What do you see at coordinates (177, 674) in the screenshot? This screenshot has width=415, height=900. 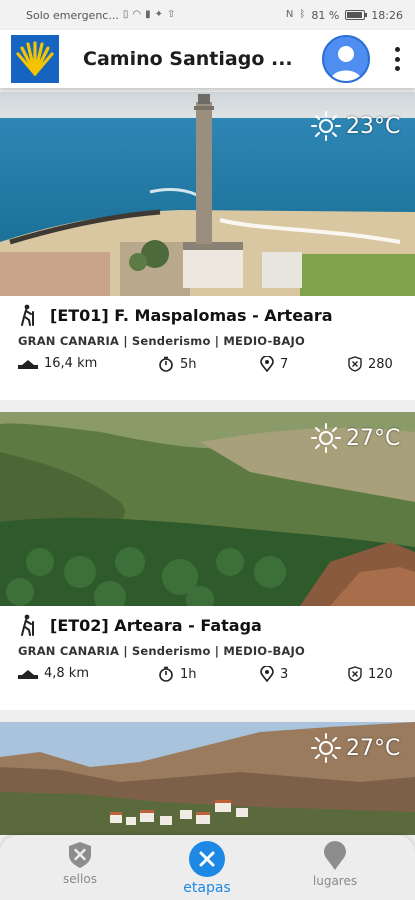 I see `duration-stat: 1h` at bounding box center [177, 674].